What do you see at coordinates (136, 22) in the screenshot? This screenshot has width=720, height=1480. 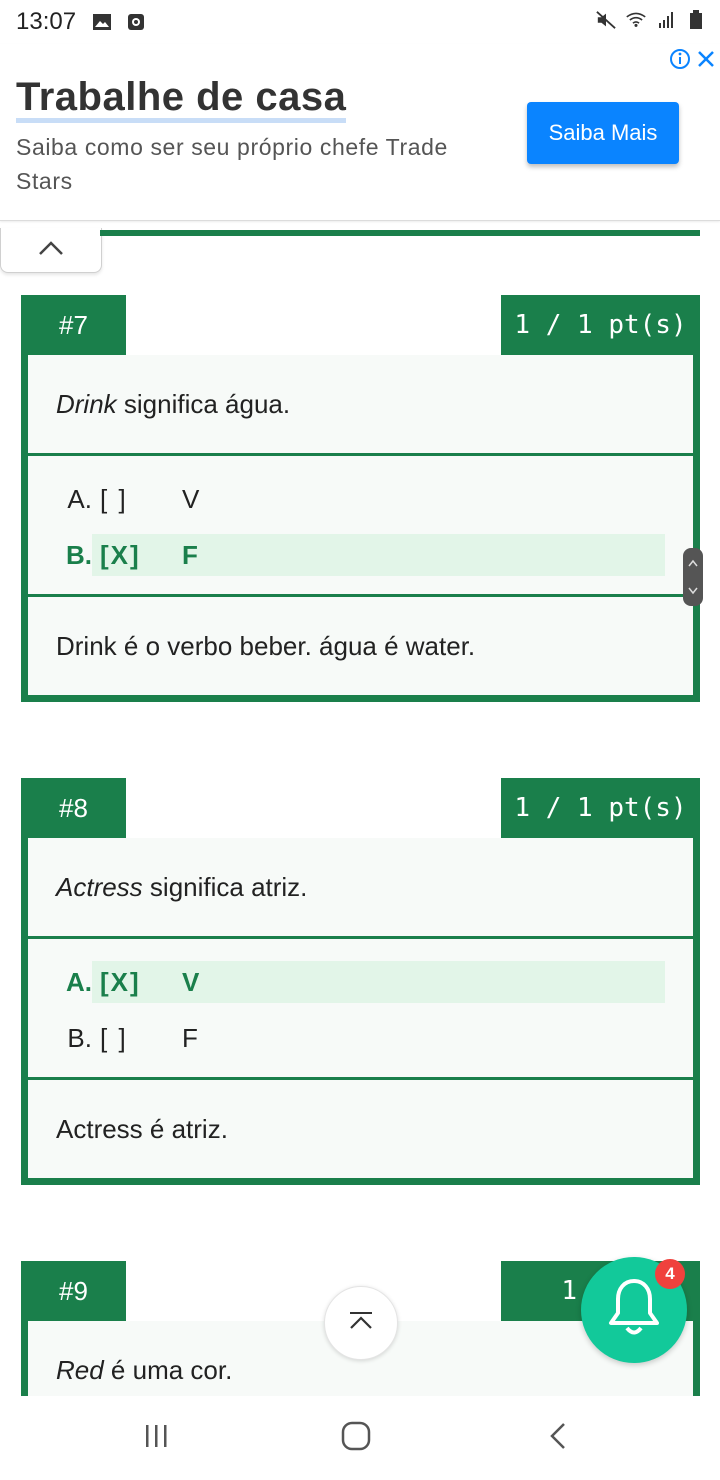 I see `notification-box-icon` at bounding box center [136, 22].